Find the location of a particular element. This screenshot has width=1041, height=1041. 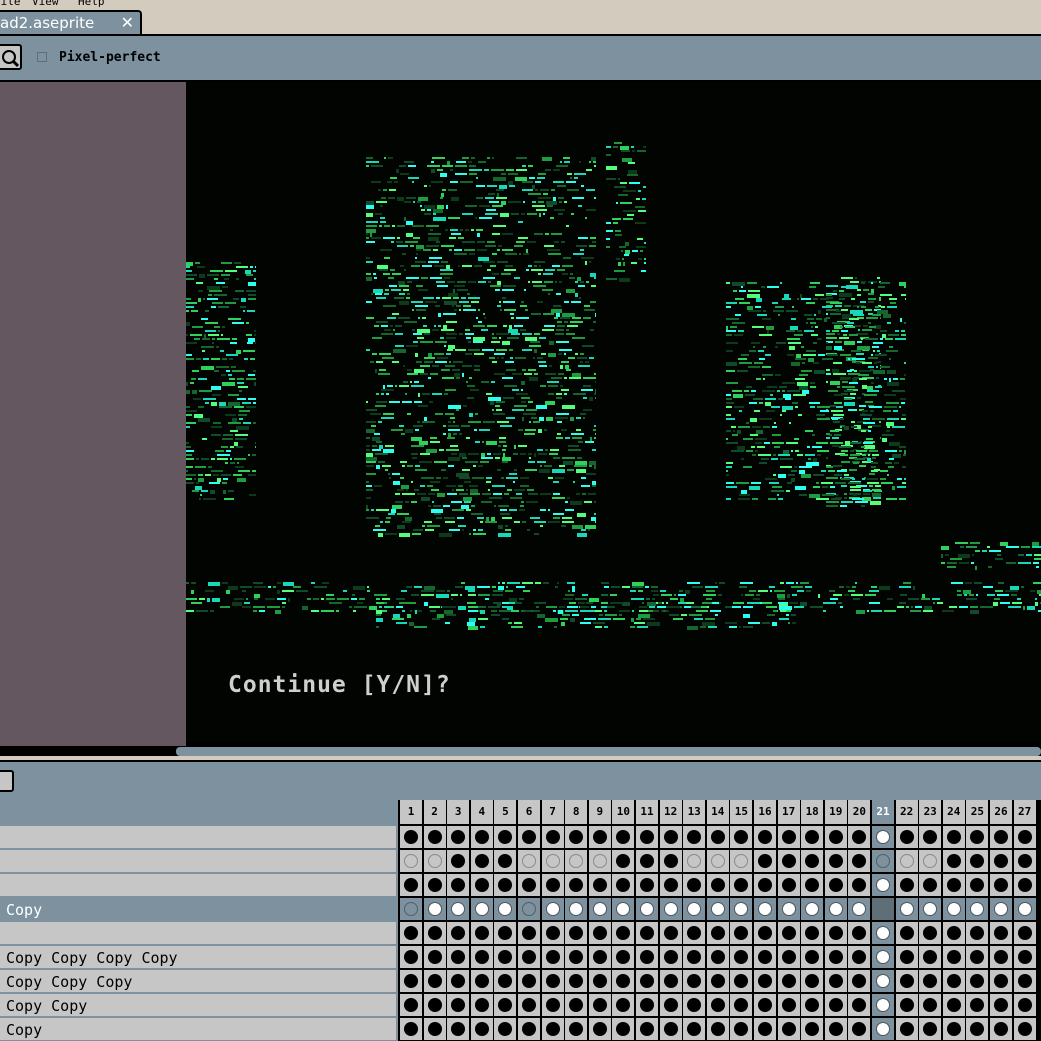

frame-header: 18 is located at coordinates (812, 812).